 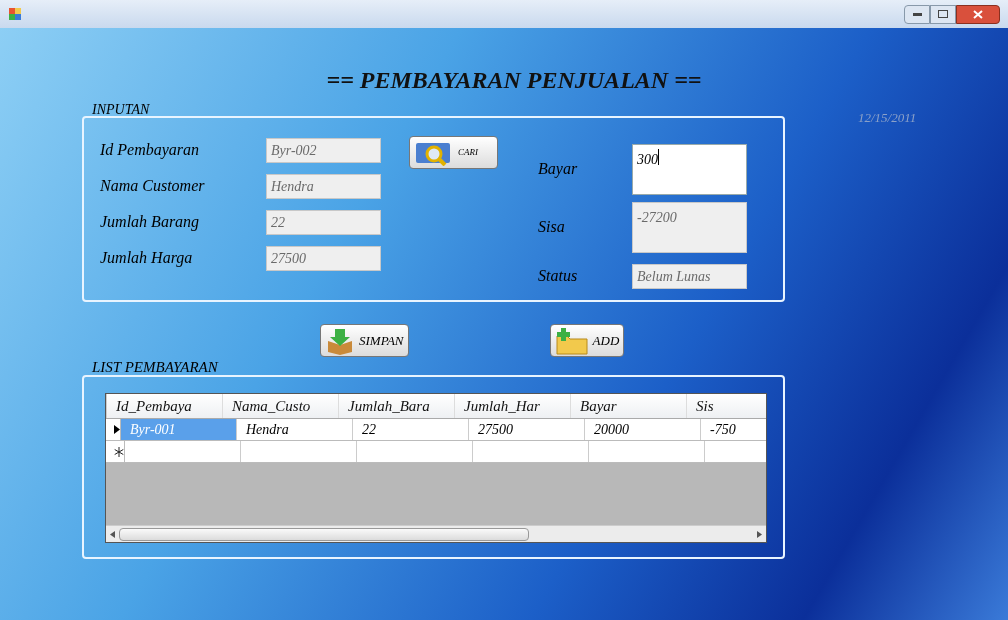 I want to click on field-label: Bayar, so click(x=558, y=169).